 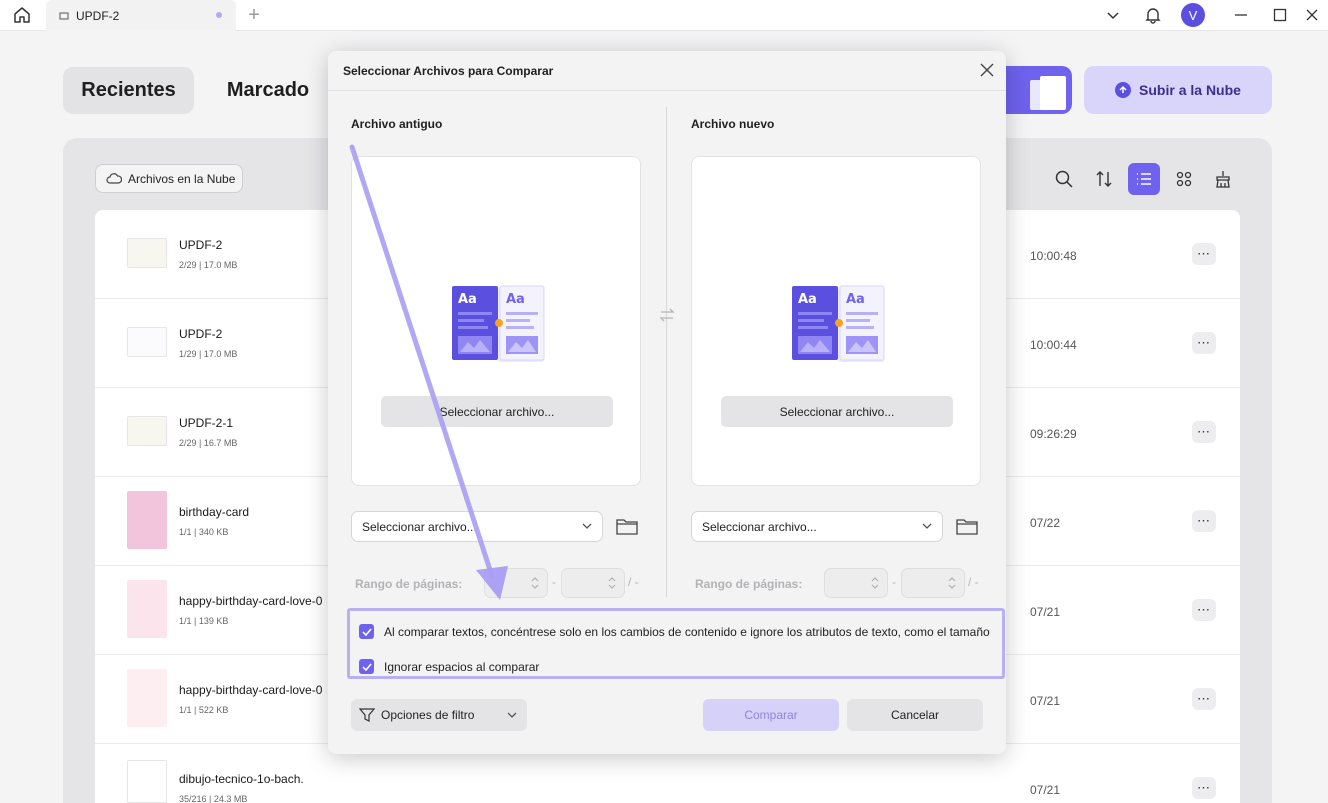 What do you see at coordinates (254, 15) in the screenshot?
I see `new-tab-button: +` at bounding box center [254, 15].